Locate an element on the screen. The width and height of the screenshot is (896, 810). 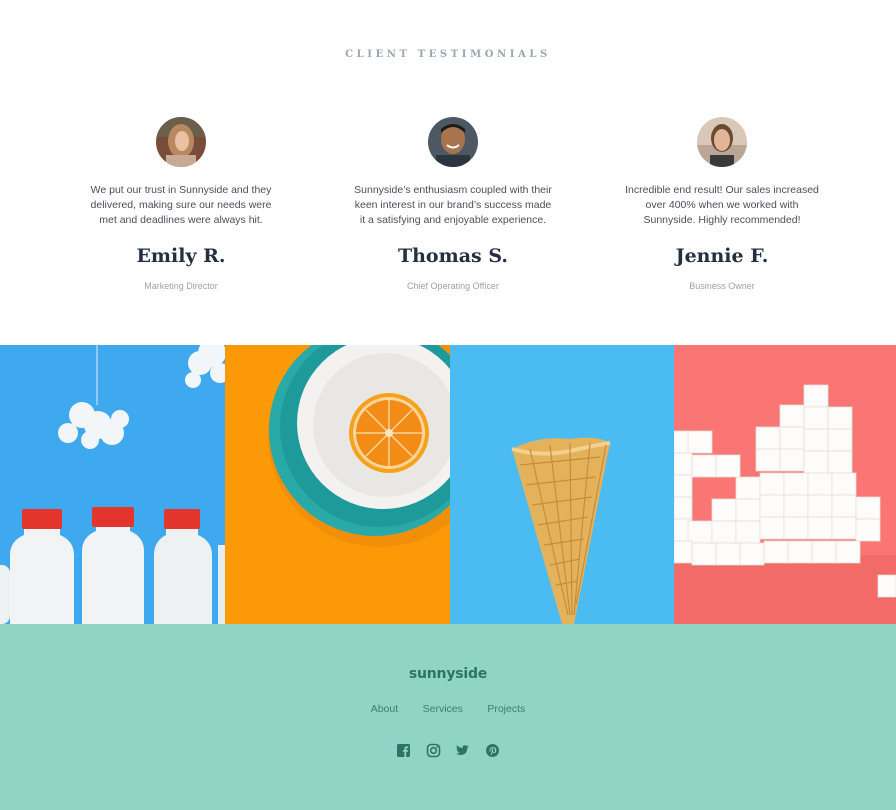
testimonial-name: Thomas S. is located at coordinates (452, 256).